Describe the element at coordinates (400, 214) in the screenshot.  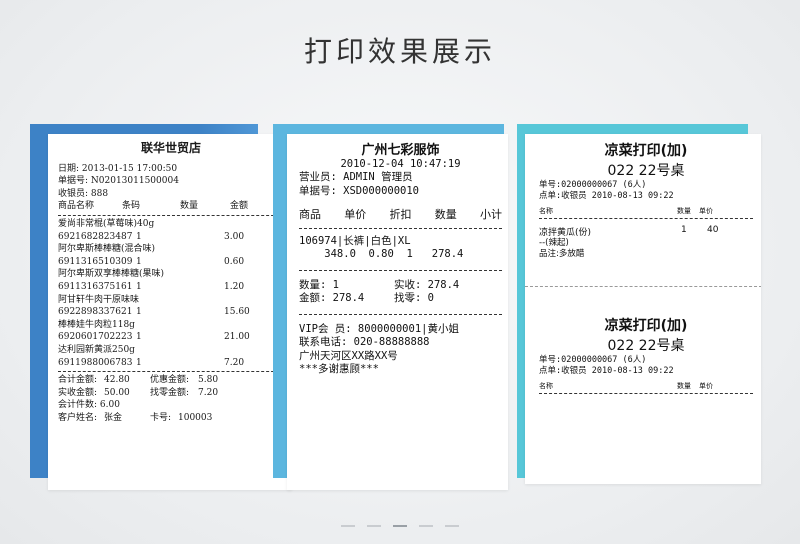
I see `receipt-columns: 商品 单价 折扣 数量 小计` at that location.